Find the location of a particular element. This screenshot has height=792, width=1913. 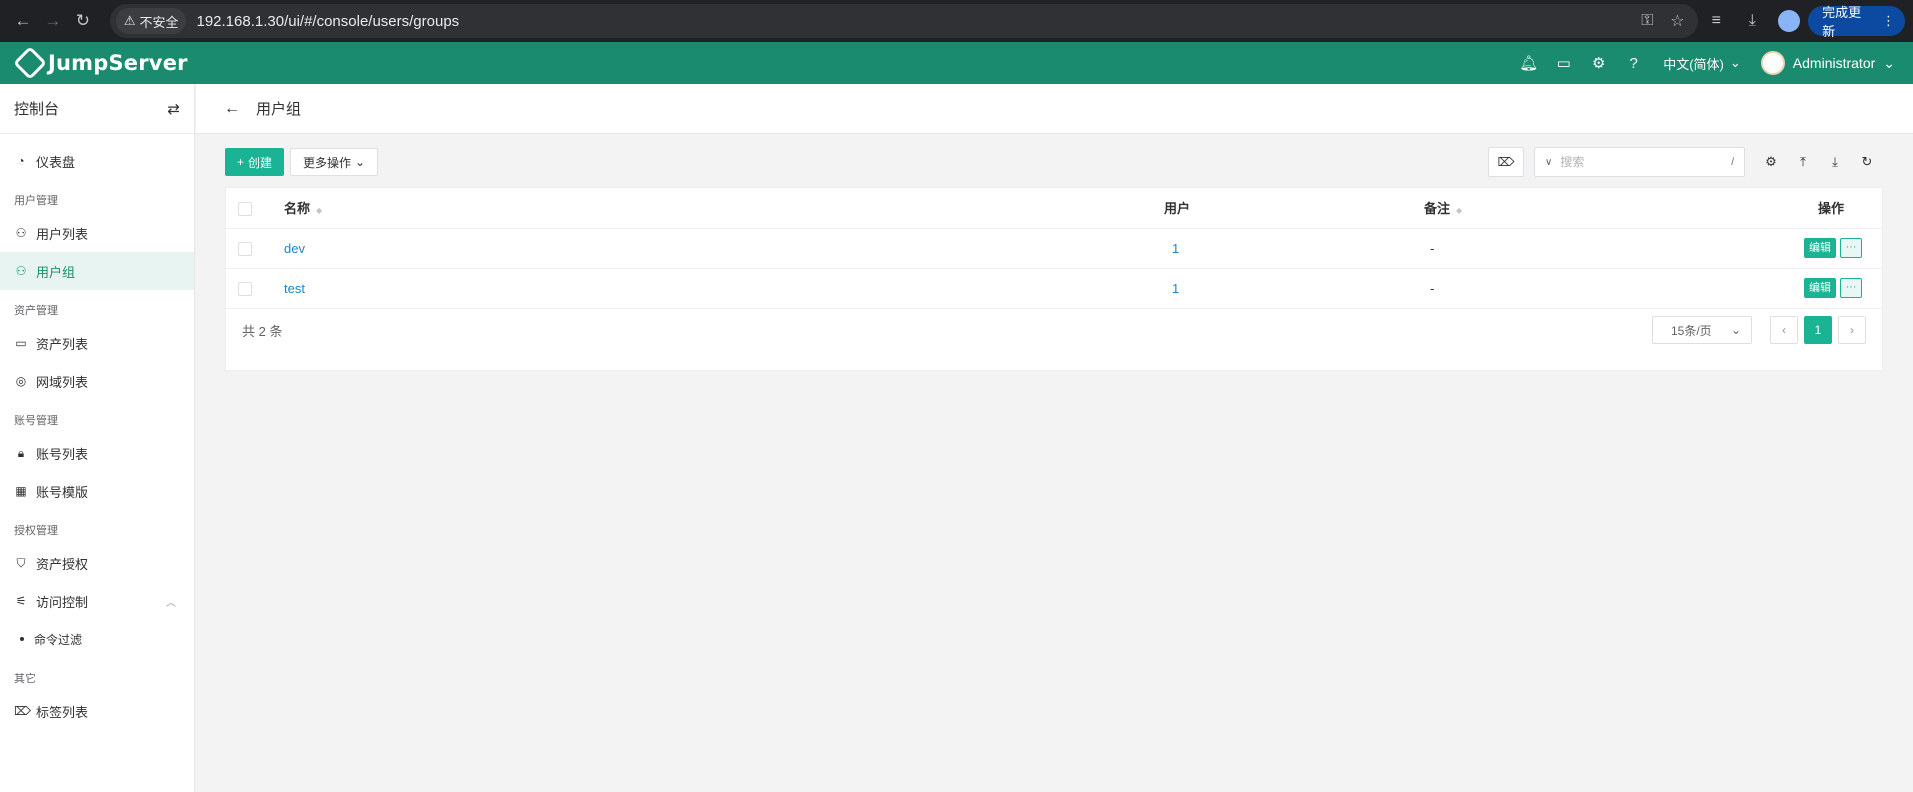

create-label: 创建 is located at coordinates (260, 162).